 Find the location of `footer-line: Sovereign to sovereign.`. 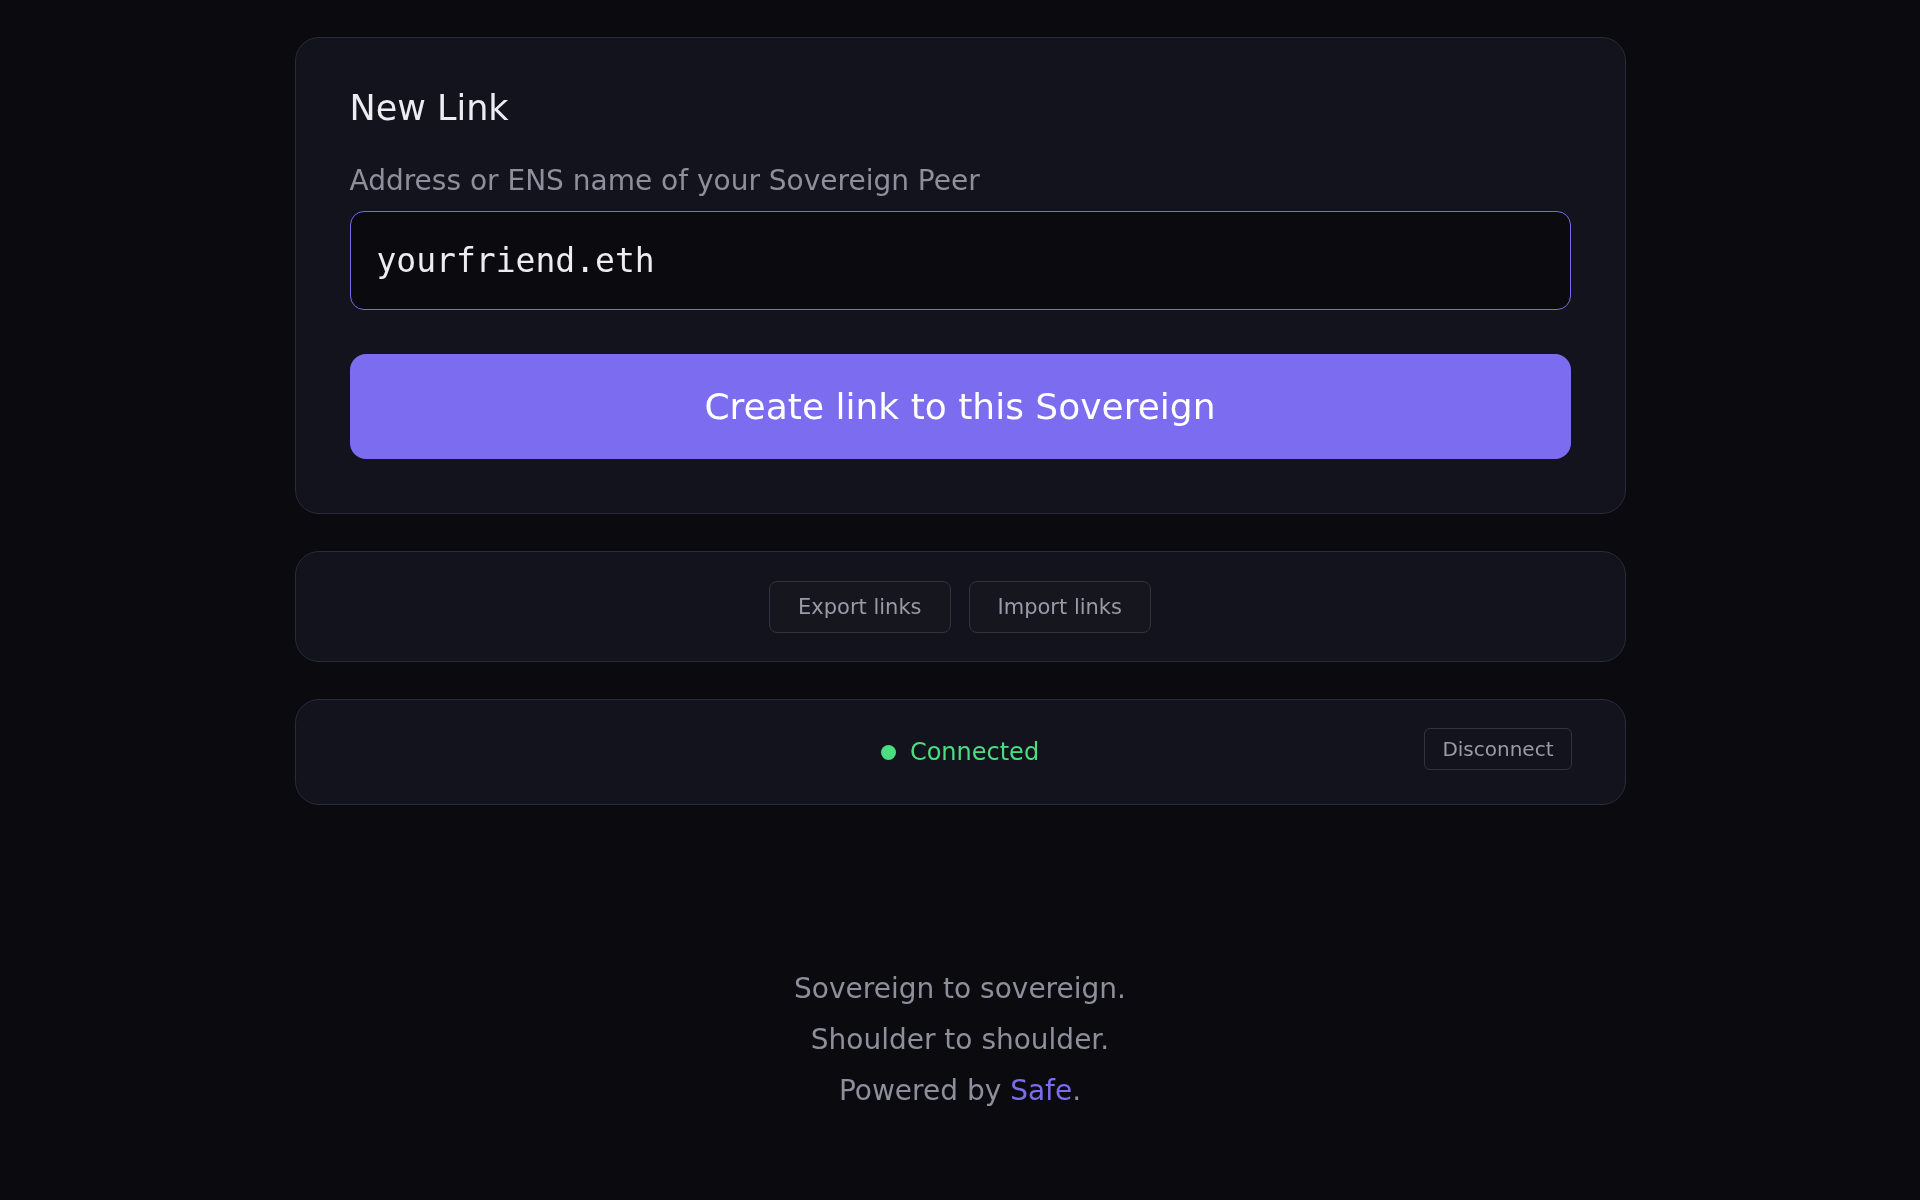

footer-line: Sovereign to sovereign. is located at coordinates (960, 988).